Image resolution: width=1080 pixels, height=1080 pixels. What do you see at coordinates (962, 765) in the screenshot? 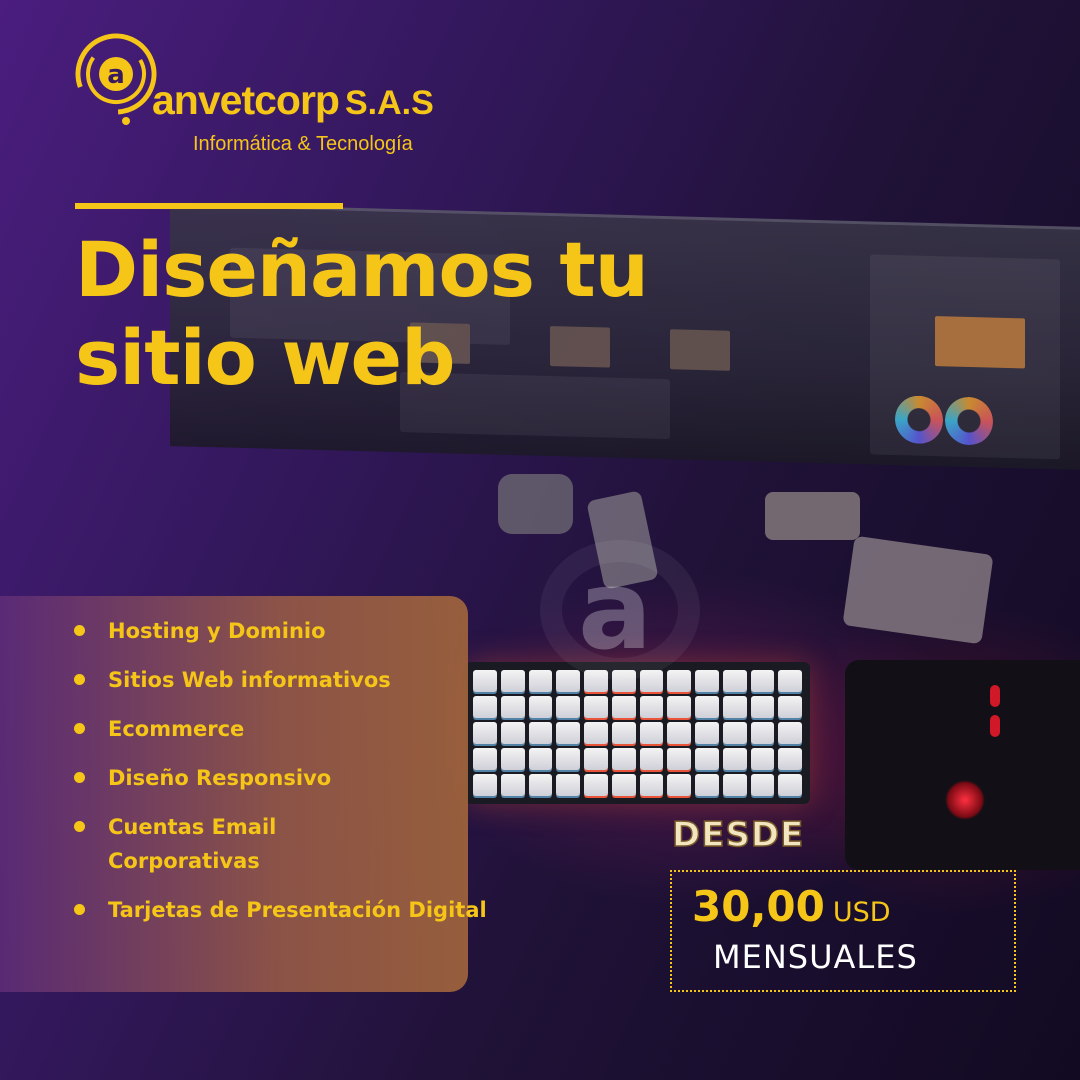
I see `mousepad` at bounding box center [962, 765].